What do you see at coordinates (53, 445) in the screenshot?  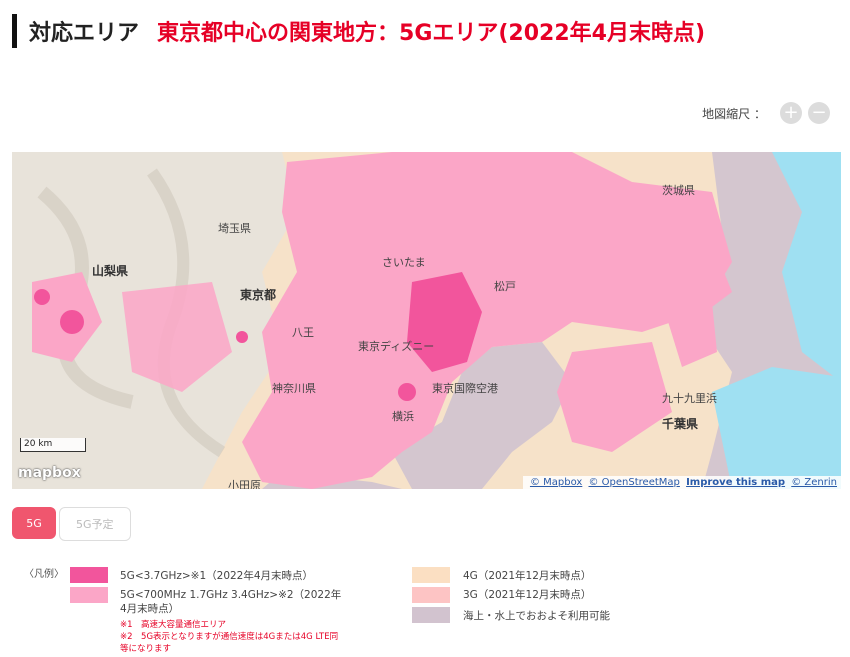 I see `map-scale-bar: 20 km` at bounding box center [53, 445].